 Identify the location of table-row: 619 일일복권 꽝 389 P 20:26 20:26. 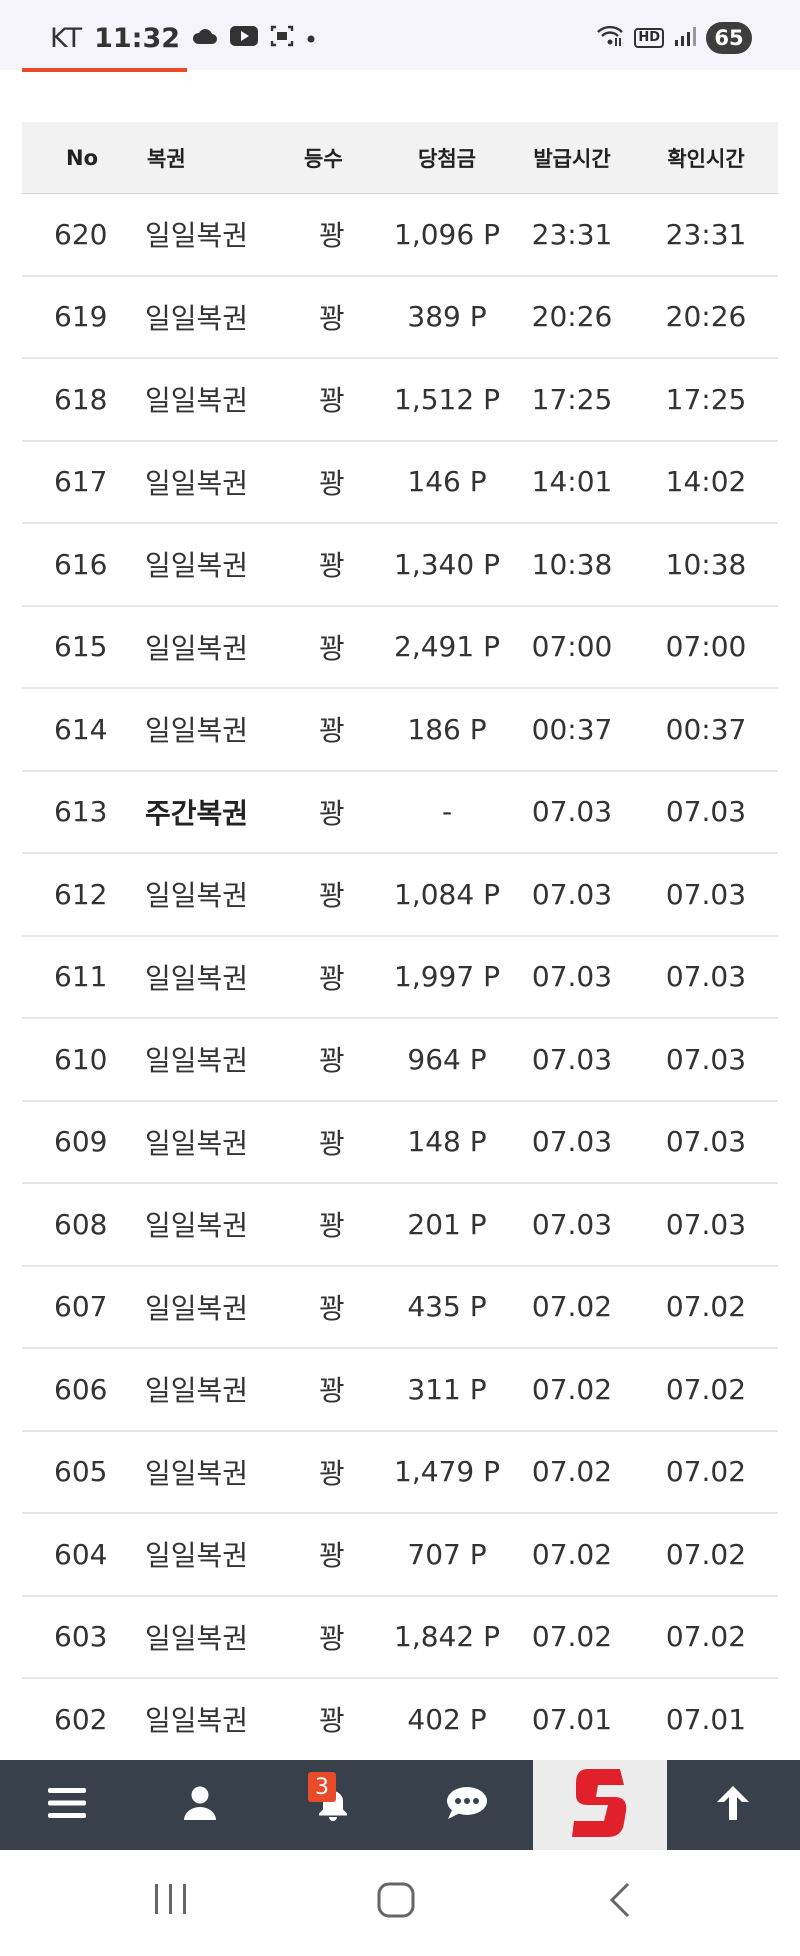
(400, 318).